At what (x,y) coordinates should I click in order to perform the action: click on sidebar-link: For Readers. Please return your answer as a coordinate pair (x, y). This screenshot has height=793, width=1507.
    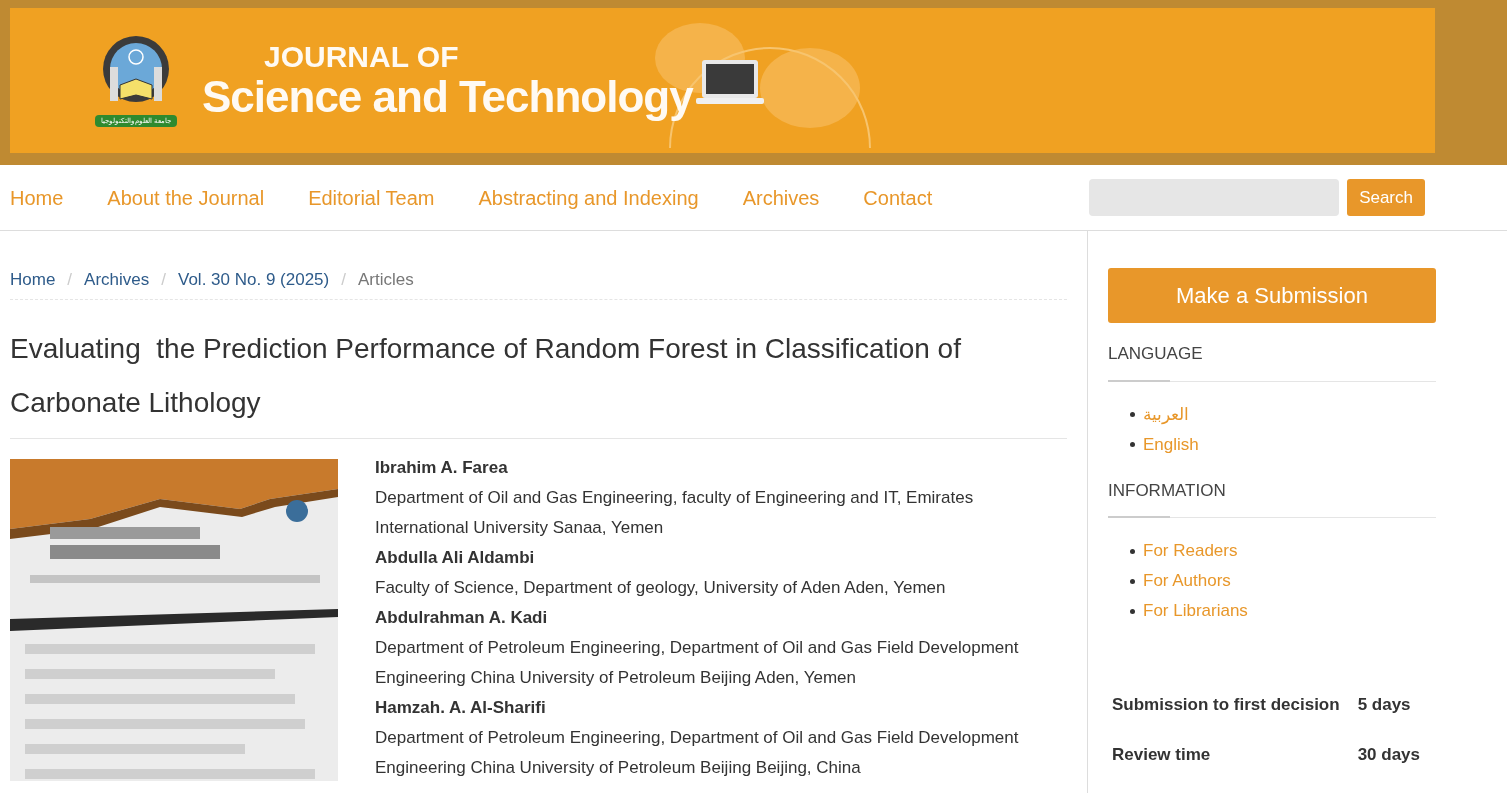
    Looking at the image, I should click on (1190, 551).